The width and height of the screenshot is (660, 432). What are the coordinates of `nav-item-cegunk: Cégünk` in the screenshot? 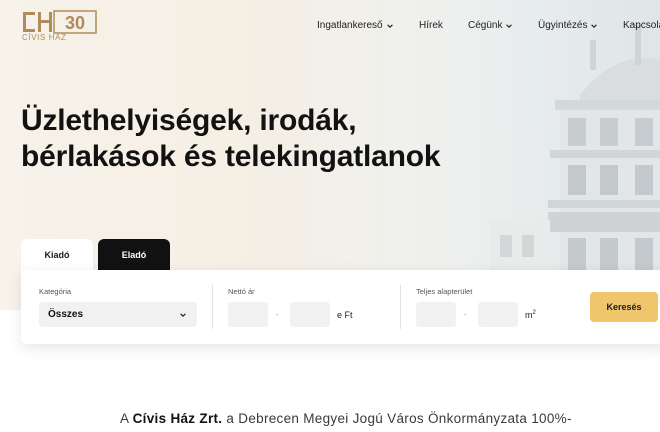 It's located at (490, 25).